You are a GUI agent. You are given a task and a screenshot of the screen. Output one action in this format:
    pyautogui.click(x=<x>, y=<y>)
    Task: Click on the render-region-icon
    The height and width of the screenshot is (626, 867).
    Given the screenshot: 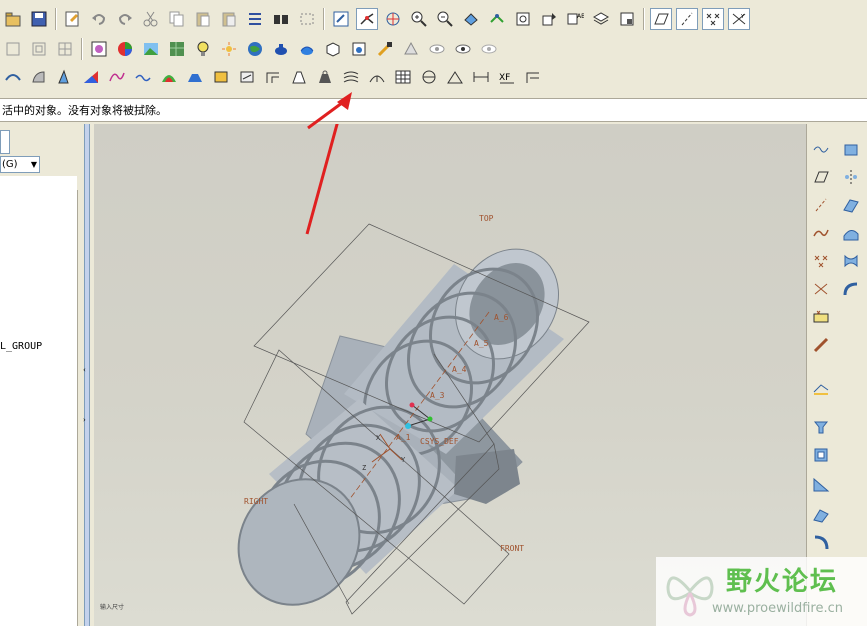 What is the action you would take?
    pyautogui.click(x=307, y=49)
    